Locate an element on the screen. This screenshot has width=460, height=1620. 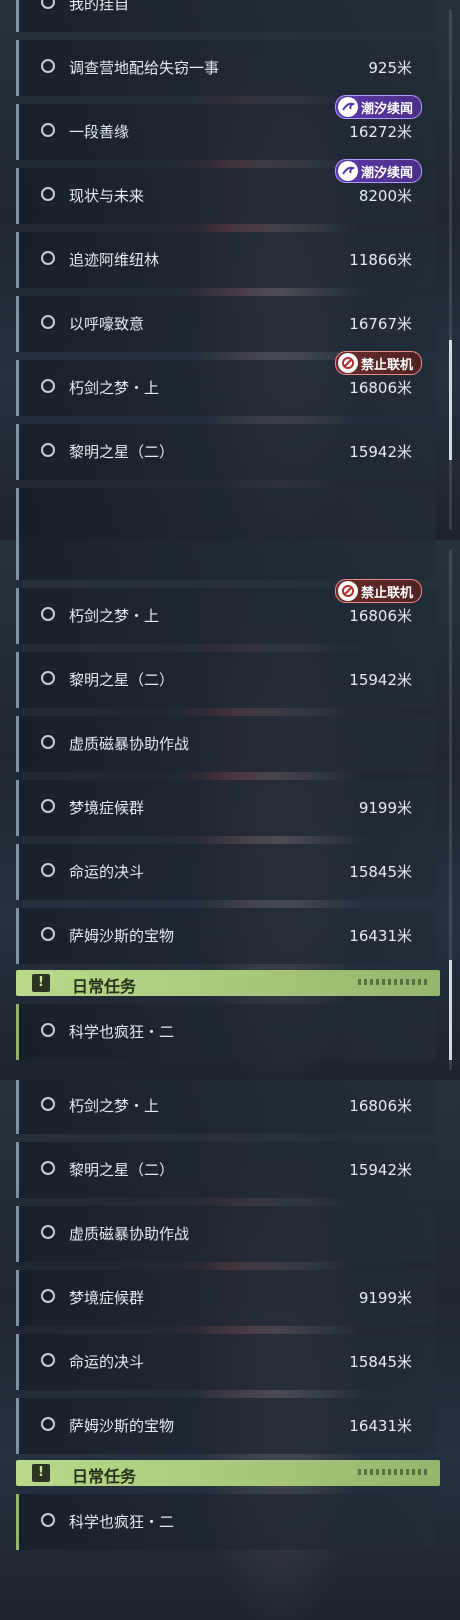
quest-name: 梦境症候群 is located at coordinates (107, 808).